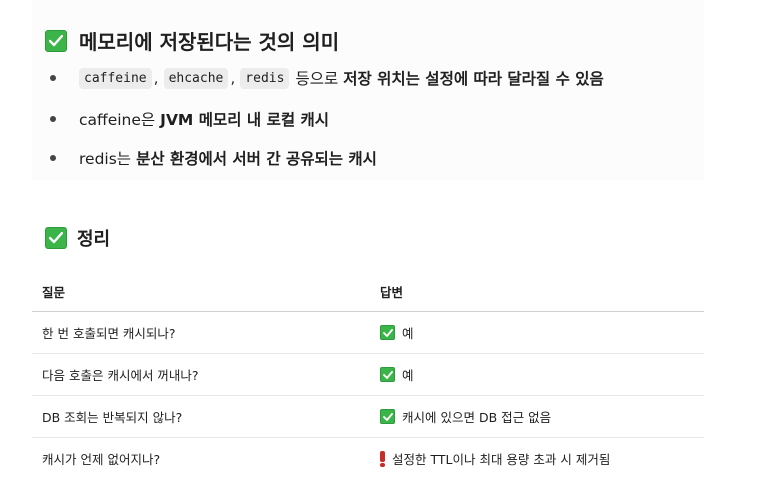  I want to click on question-cell: 캐시가 언제 없어지나?, so click(101, 459).